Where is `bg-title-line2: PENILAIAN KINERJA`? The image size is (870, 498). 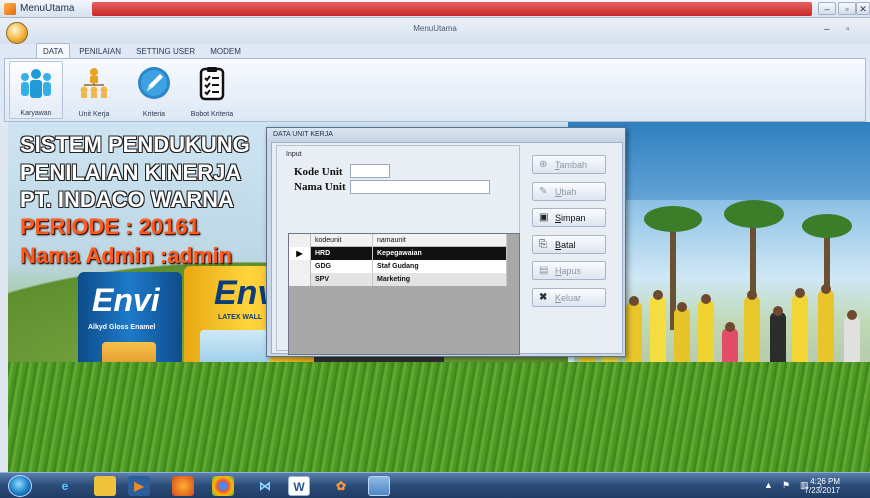
bg-title-line2: PENILAIAN KINERJA is located at coordinates (131, 172).